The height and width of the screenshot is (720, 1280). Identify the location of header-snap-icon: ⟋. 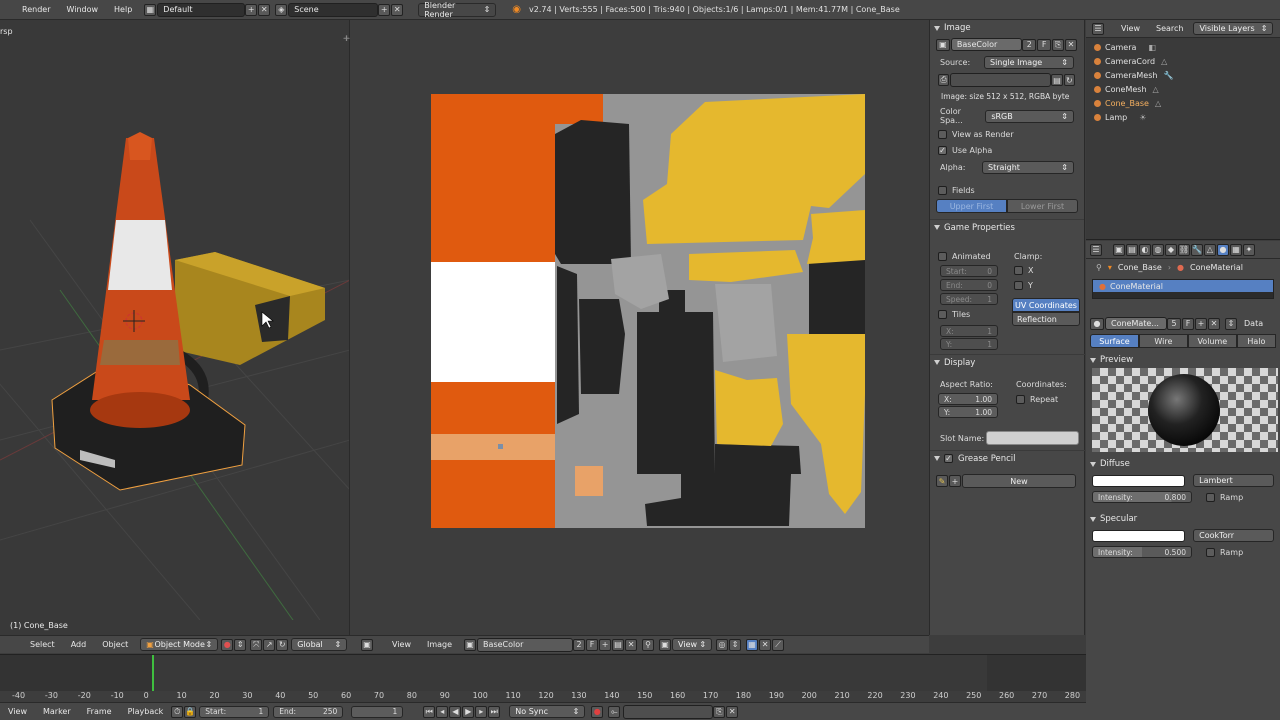
(778, 644).